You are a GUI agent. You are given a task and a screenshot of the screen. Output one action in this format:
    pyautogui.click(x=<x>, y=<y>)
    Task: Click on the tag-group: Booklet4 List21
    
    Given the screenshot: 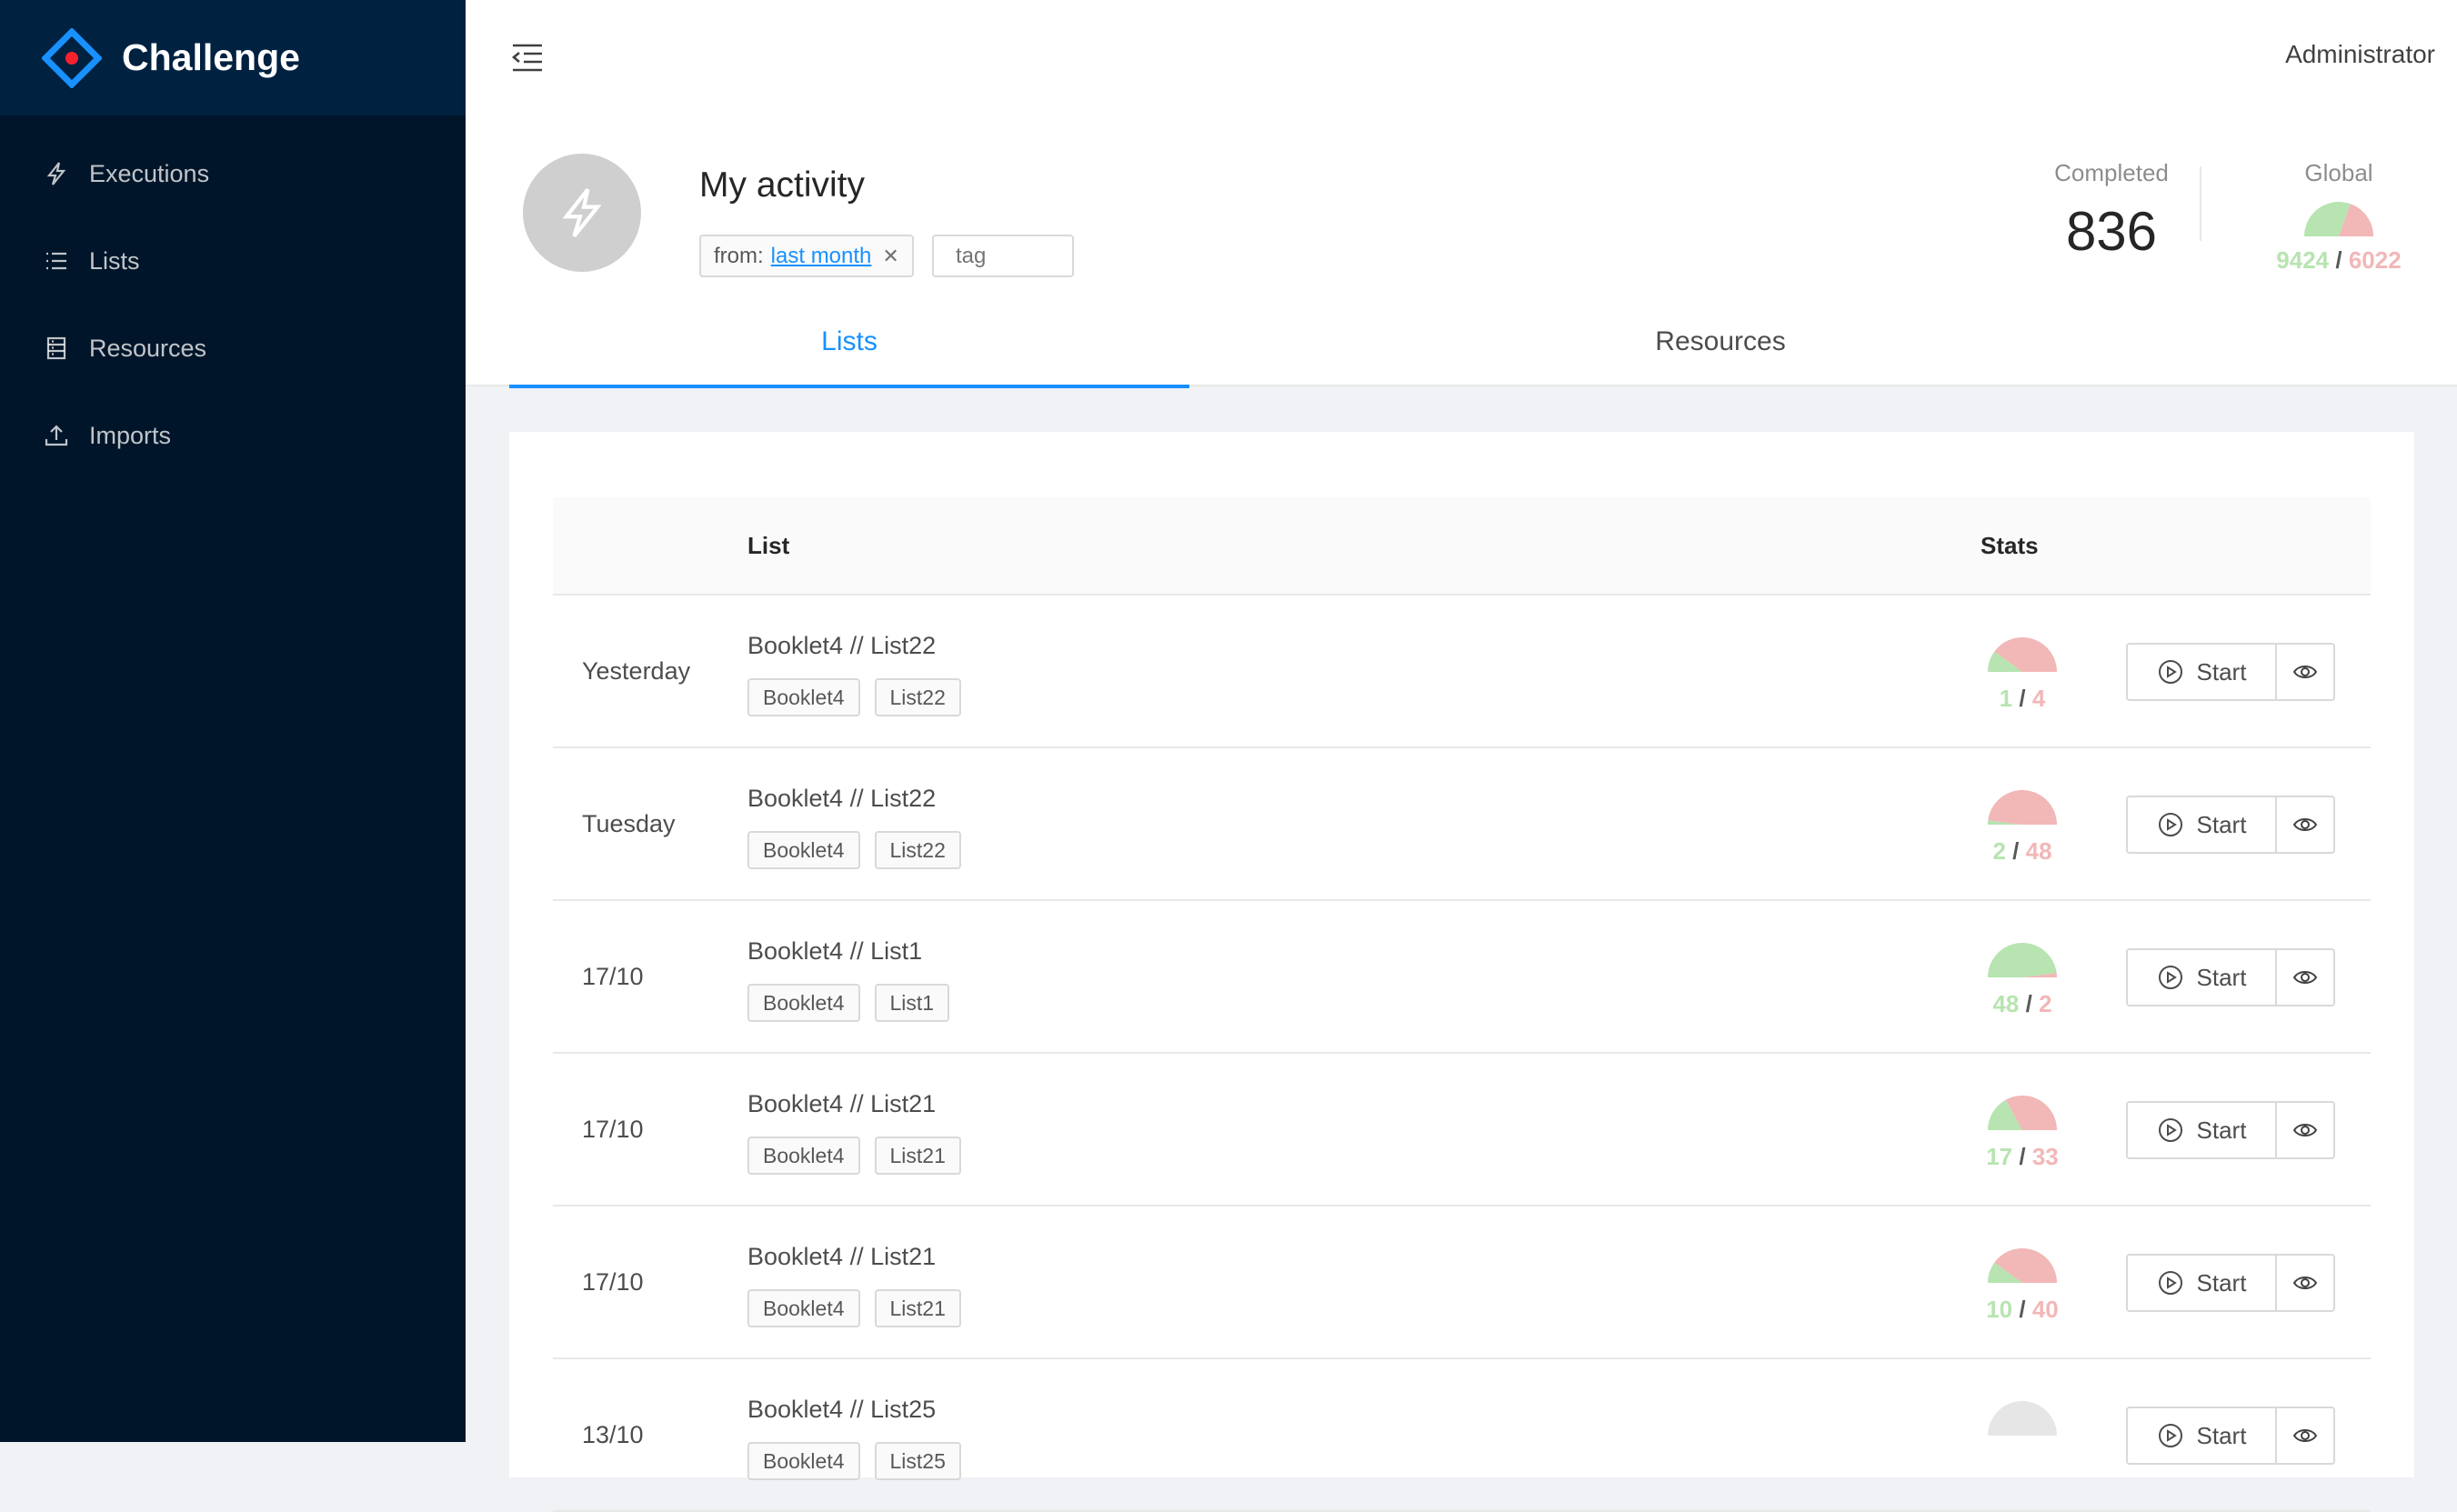 What is the action you would take?
    pyautogui.click(x=861, y=1308)
    